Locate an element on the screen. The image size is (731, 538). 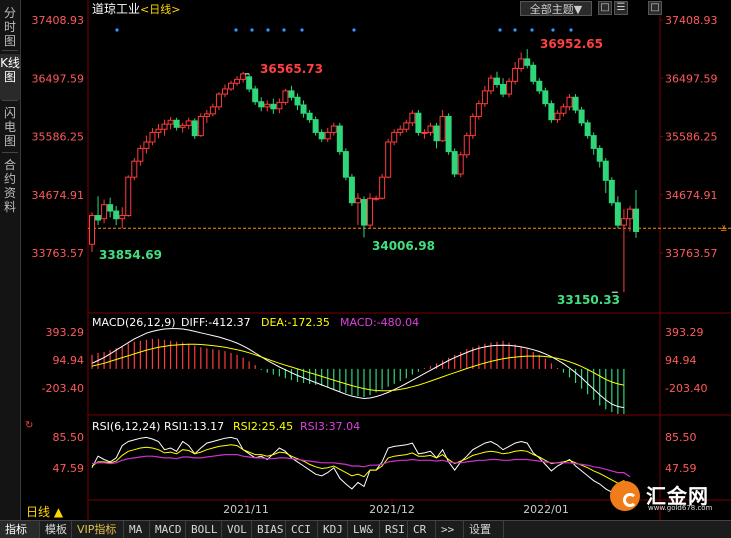
annotation-low-end: 33150.33 is located at coordinates (588, 300).